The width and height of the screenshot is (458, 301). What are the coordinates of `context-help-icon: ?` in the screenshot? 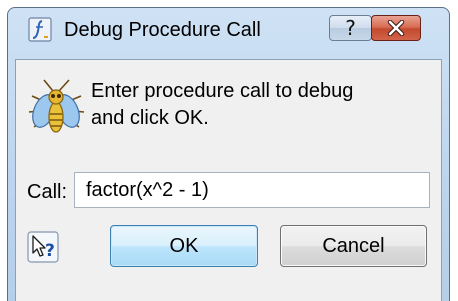 It's located at (43, 247).